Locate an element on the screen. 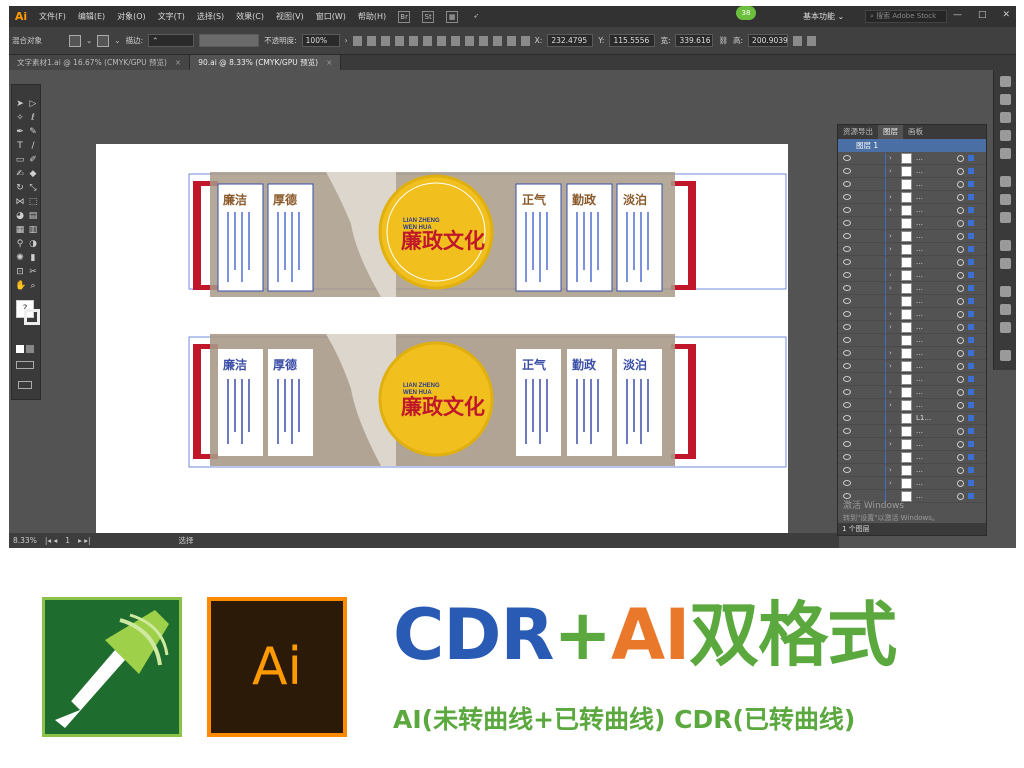  tab-asset-export: 资源导出 is located at coordinates (858, 132).